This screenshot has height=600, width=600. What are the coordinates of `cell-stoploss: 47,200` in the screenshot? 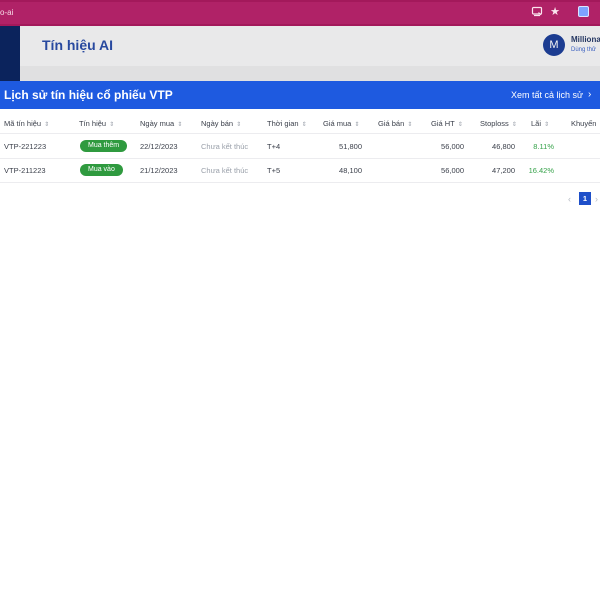 It's located at (503, 170).